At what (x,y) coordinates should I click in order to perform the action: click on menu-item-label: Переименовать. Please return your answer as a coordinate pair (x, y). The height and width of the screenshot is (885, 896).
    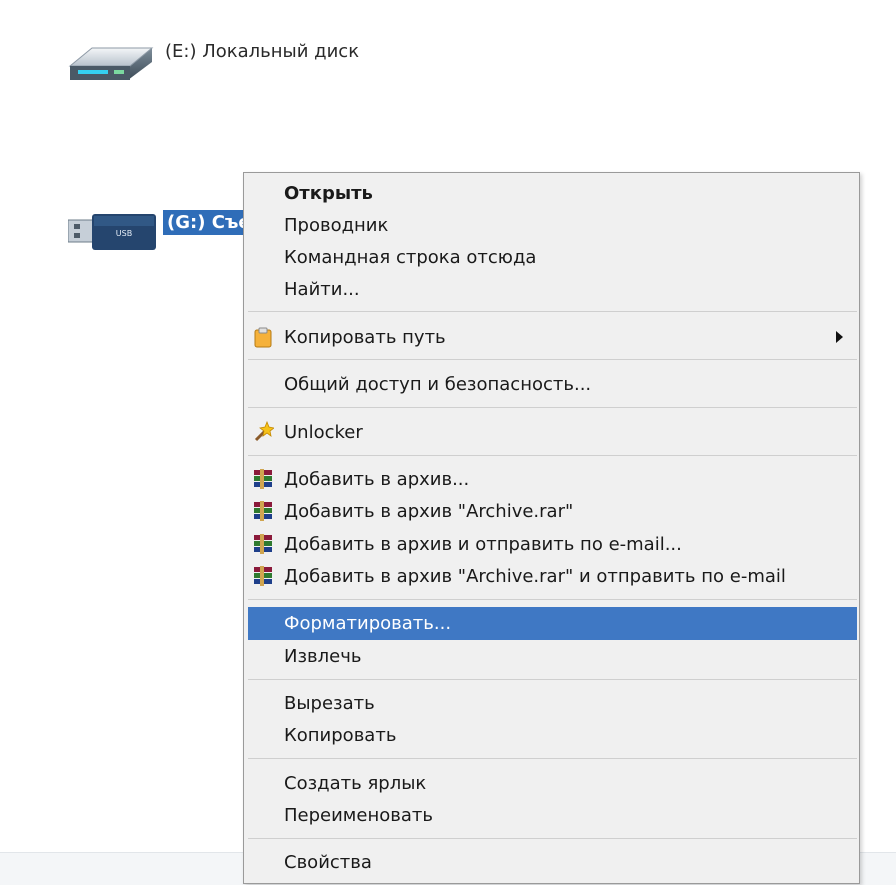
    Looking at the image, I should click on (358, 815).